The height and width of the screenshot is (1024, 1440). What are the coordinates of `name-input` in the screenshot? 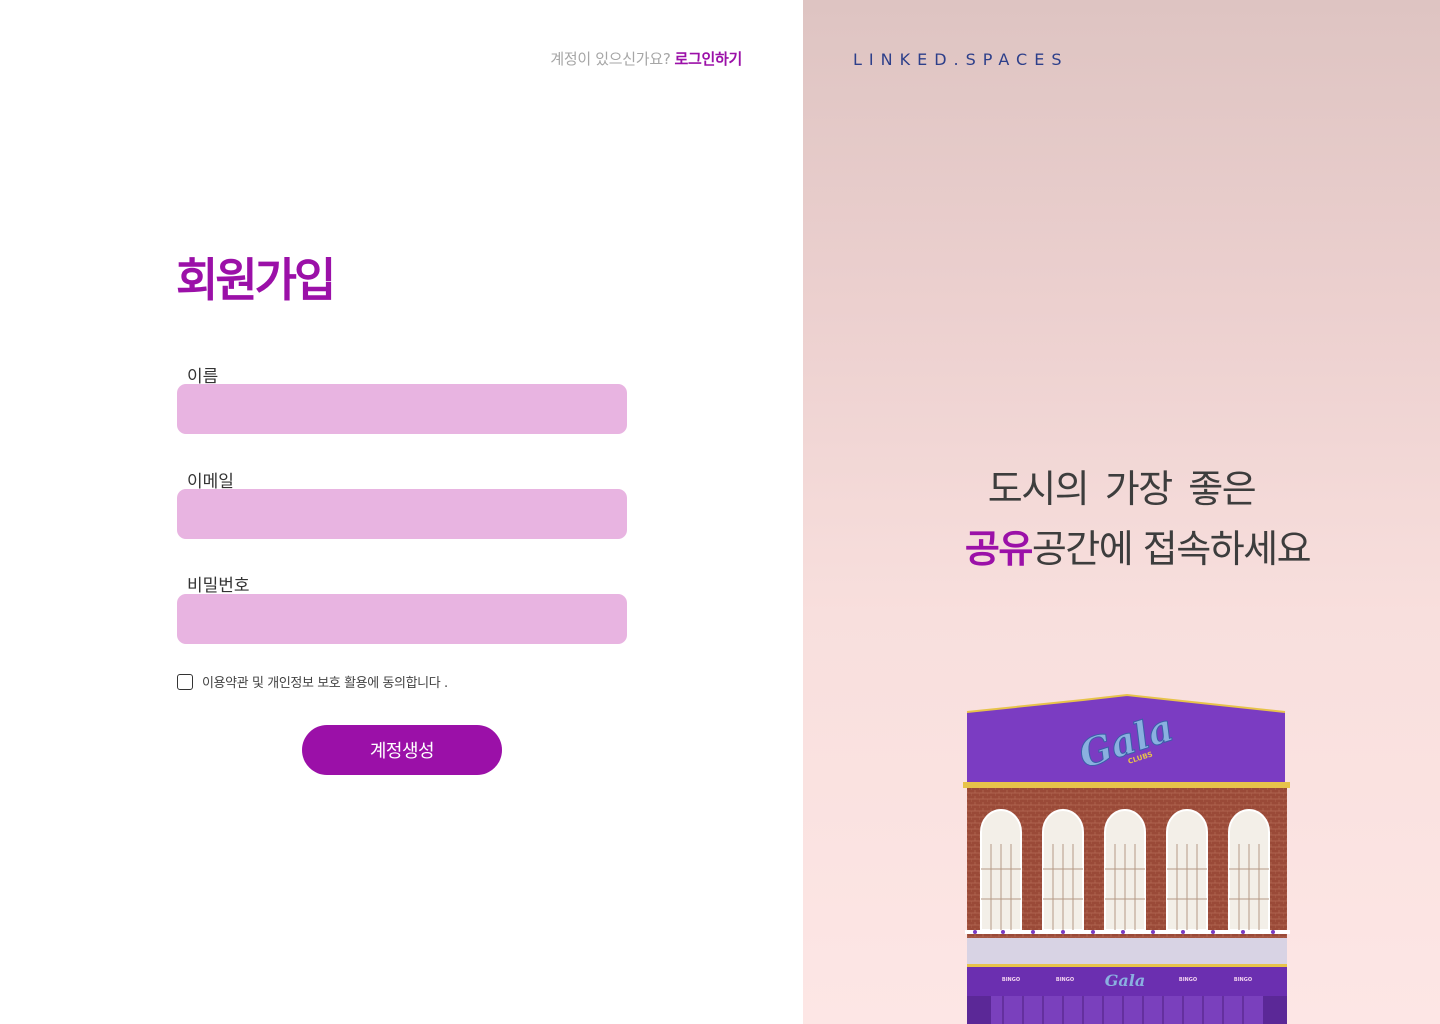 It's located at (402, 409).